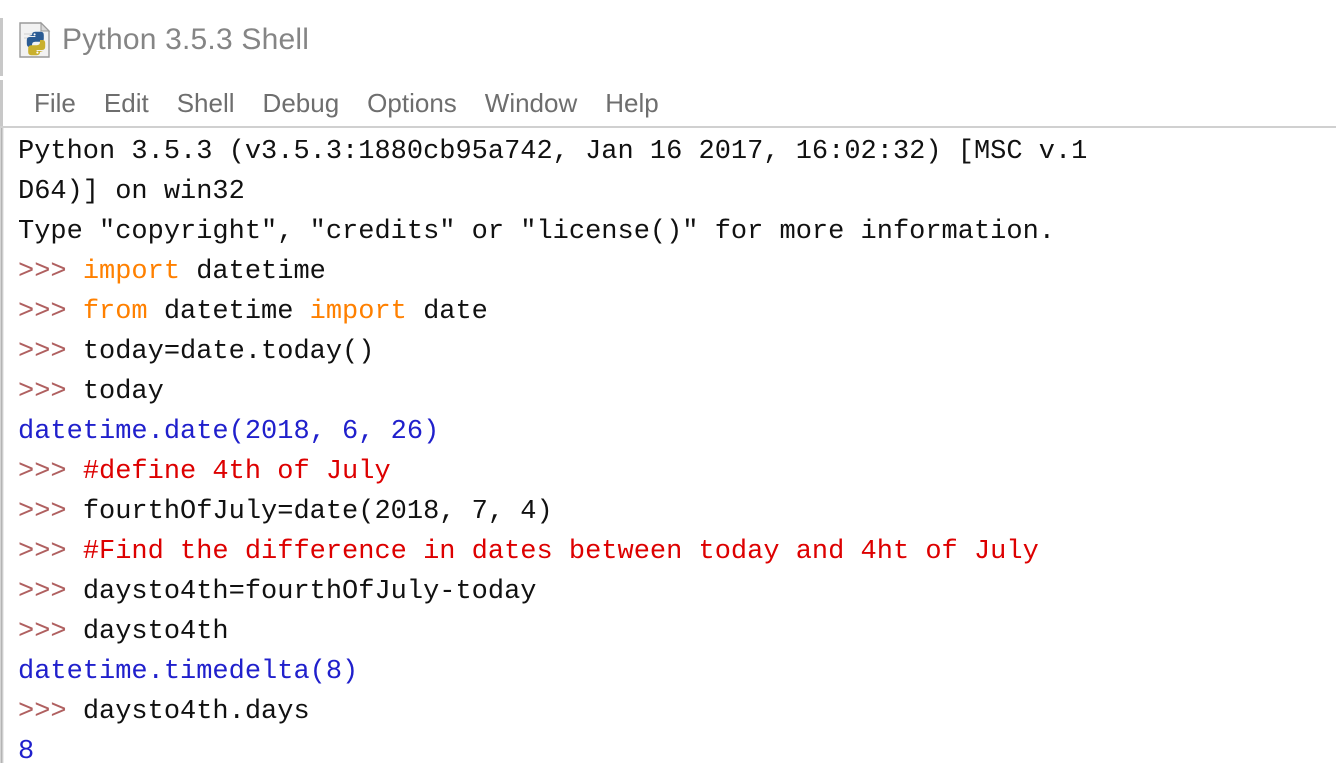  I want to click on menu-item-file: File, so click(55, 103).